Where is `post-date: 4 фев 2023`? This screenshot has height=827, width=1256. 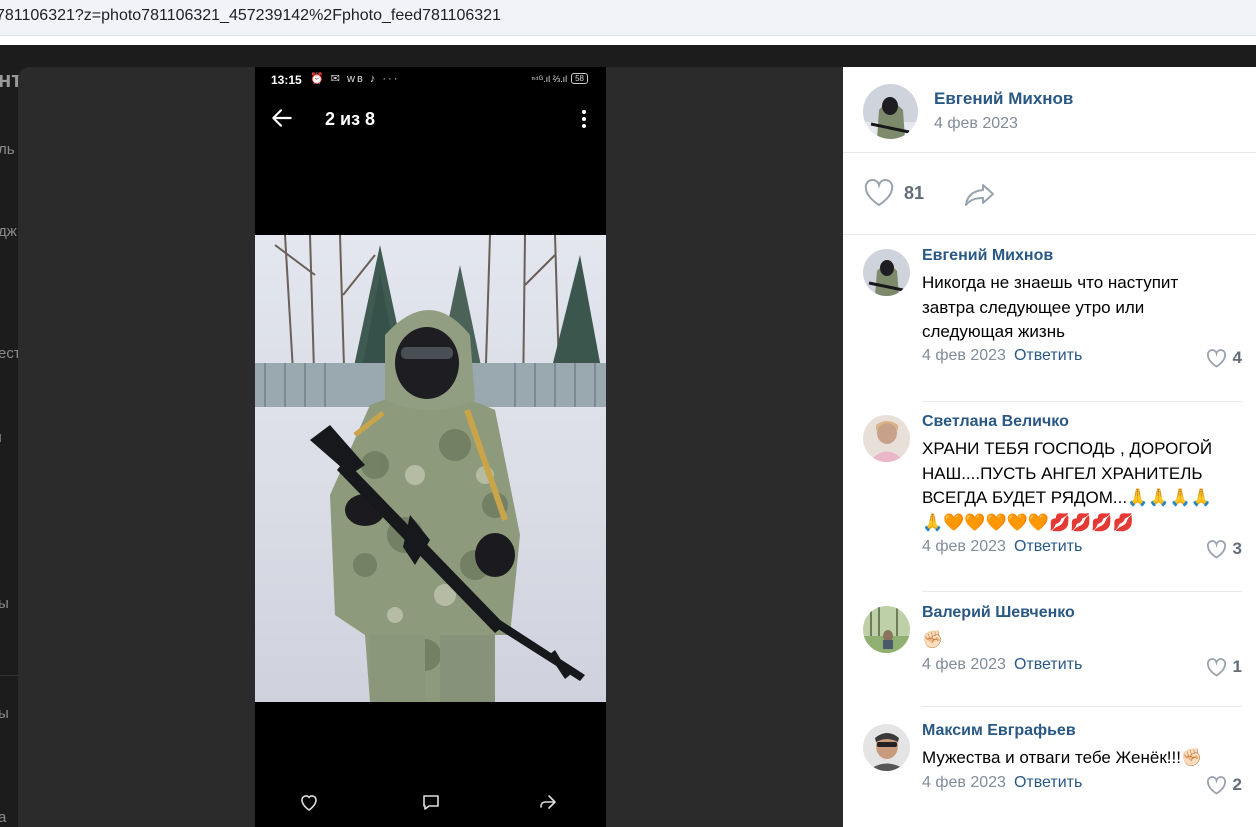
post-date: 4 фев 2023 is located at coordinates (976, 124).